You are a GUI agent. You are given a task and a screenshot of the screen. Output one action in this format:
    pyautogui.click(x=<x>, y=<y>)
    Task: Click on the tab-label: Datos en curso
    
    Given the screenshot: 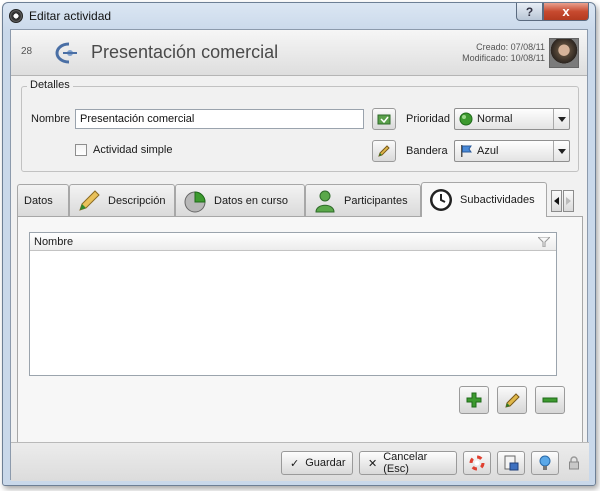 What is the action you would take?
    pyautogui.click(x=251, y=200)
    